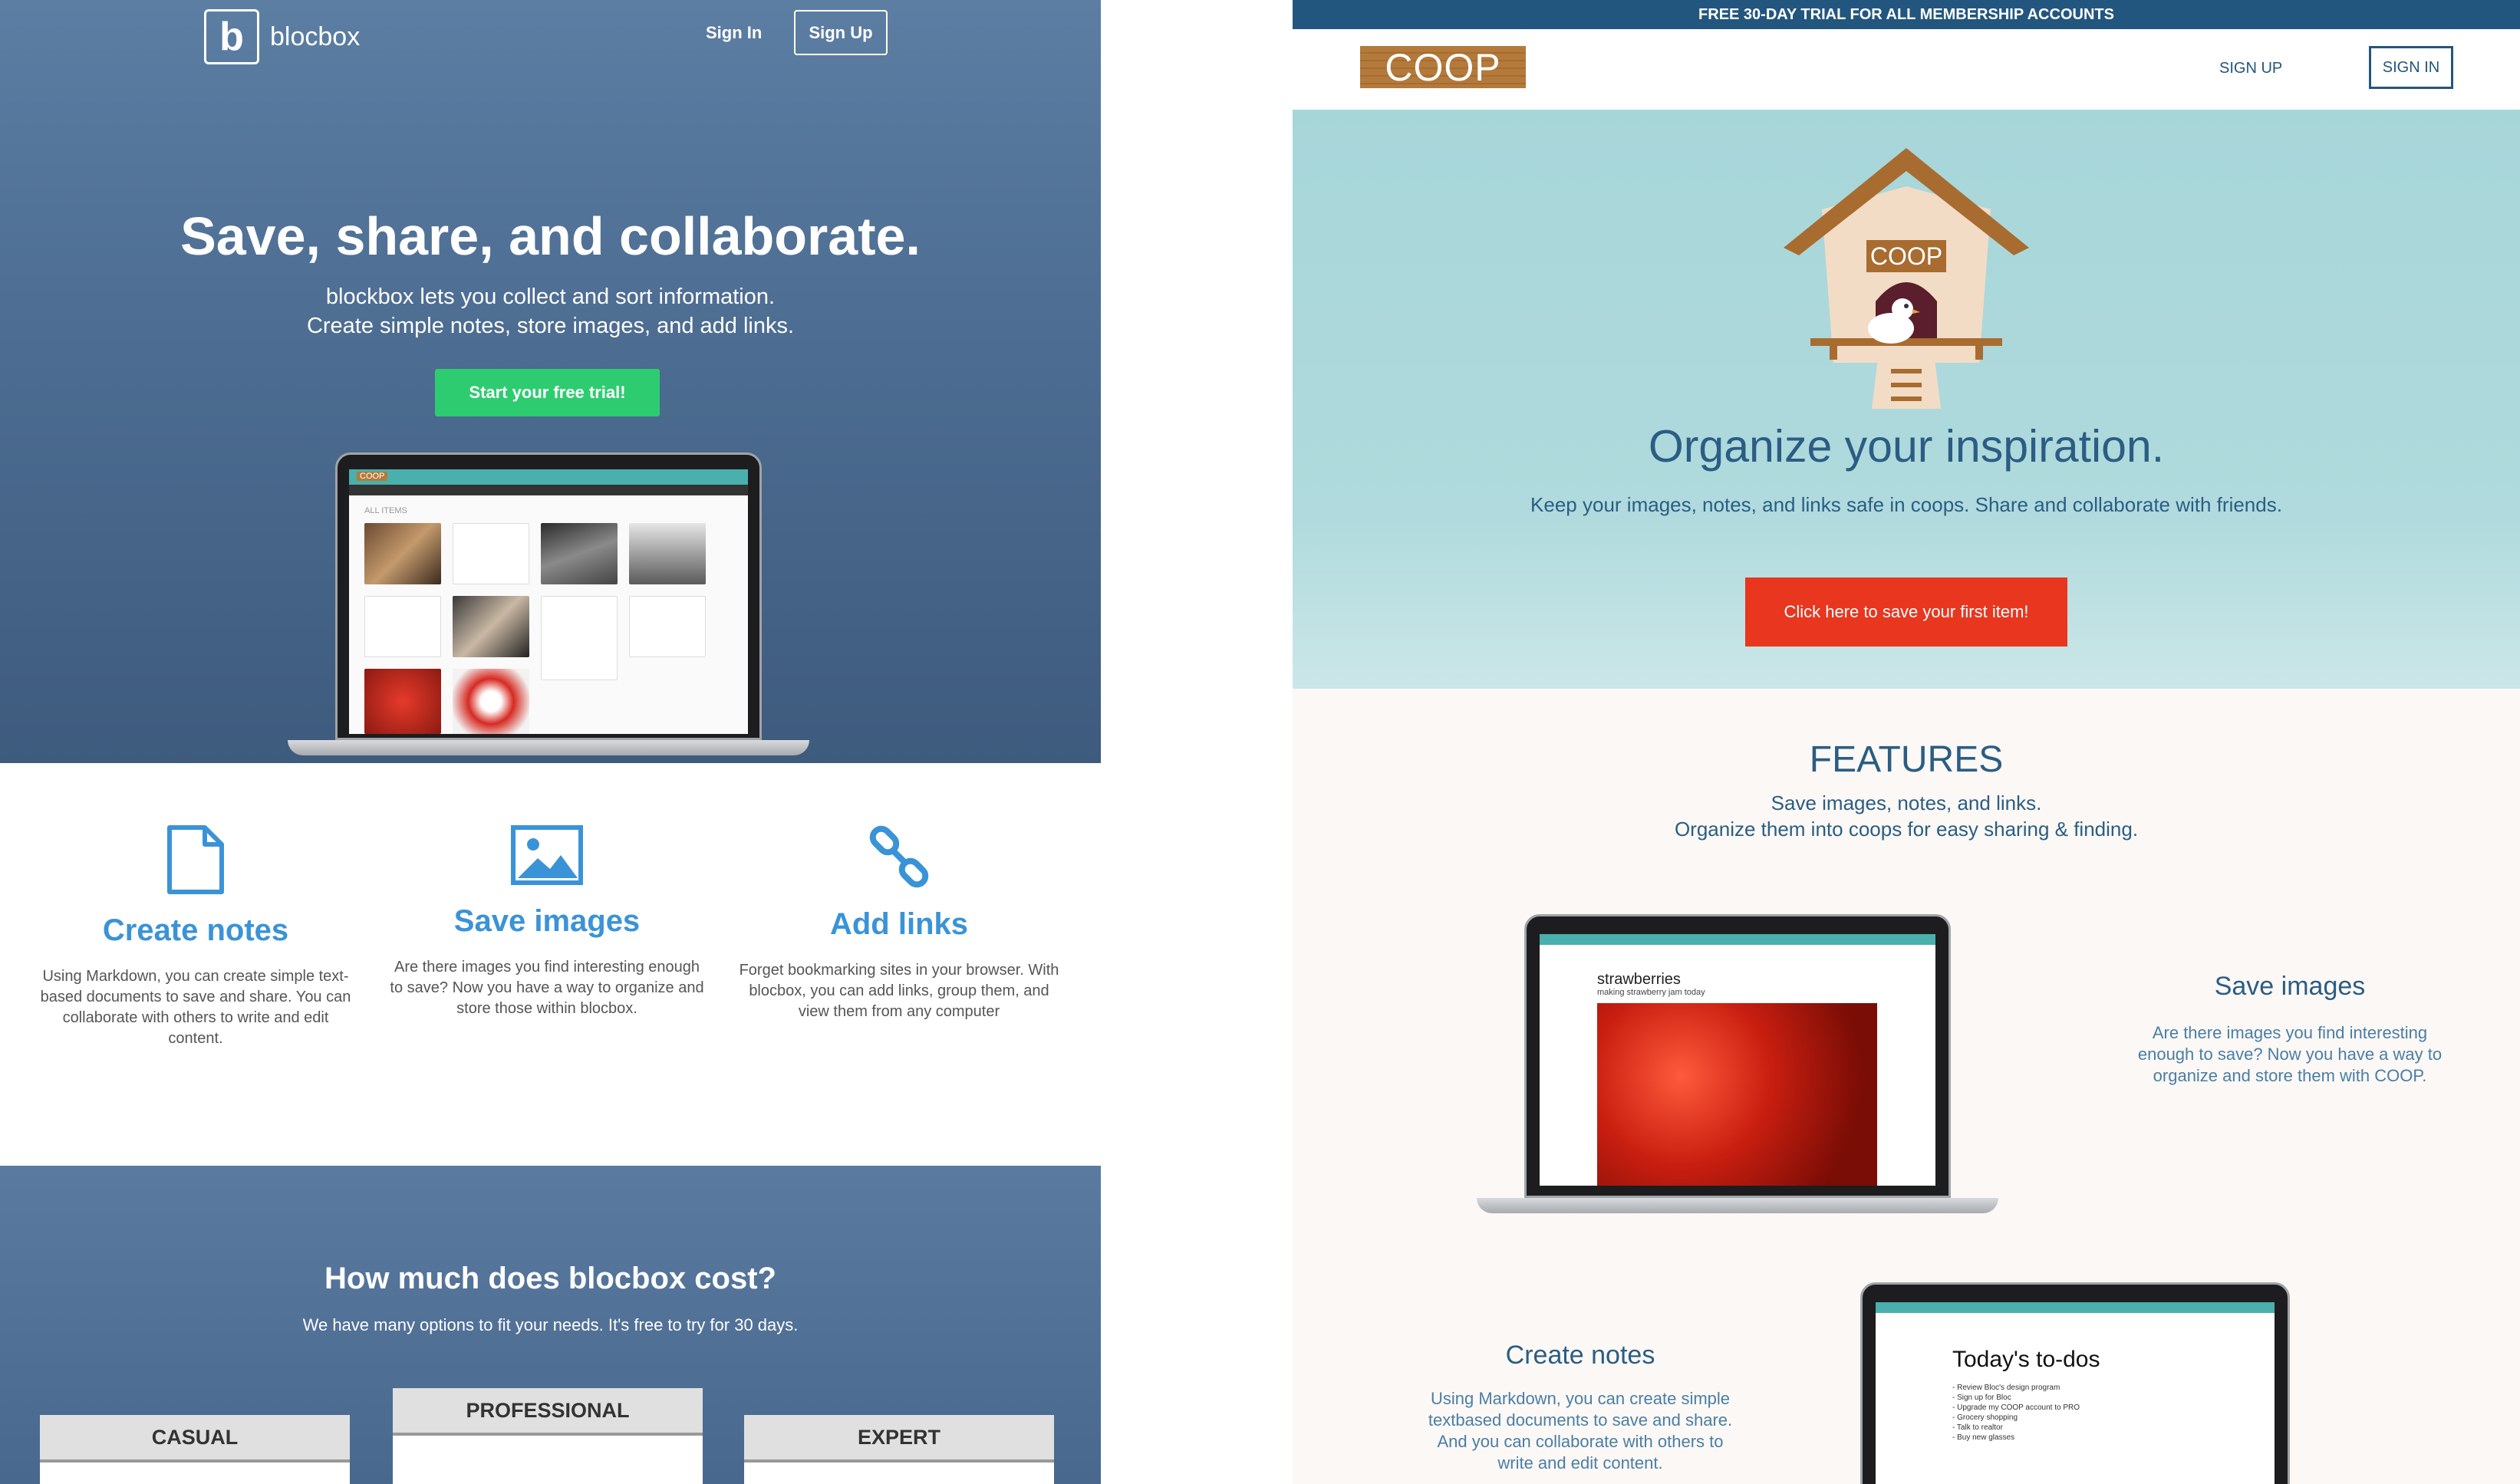 The height and width of the screenshot is (1484, 2520). What do you see at coordinates (195, 1439) in the screenshot?
I see `plan-casual-header: CASUAL` at bounding box center [195, 1439].